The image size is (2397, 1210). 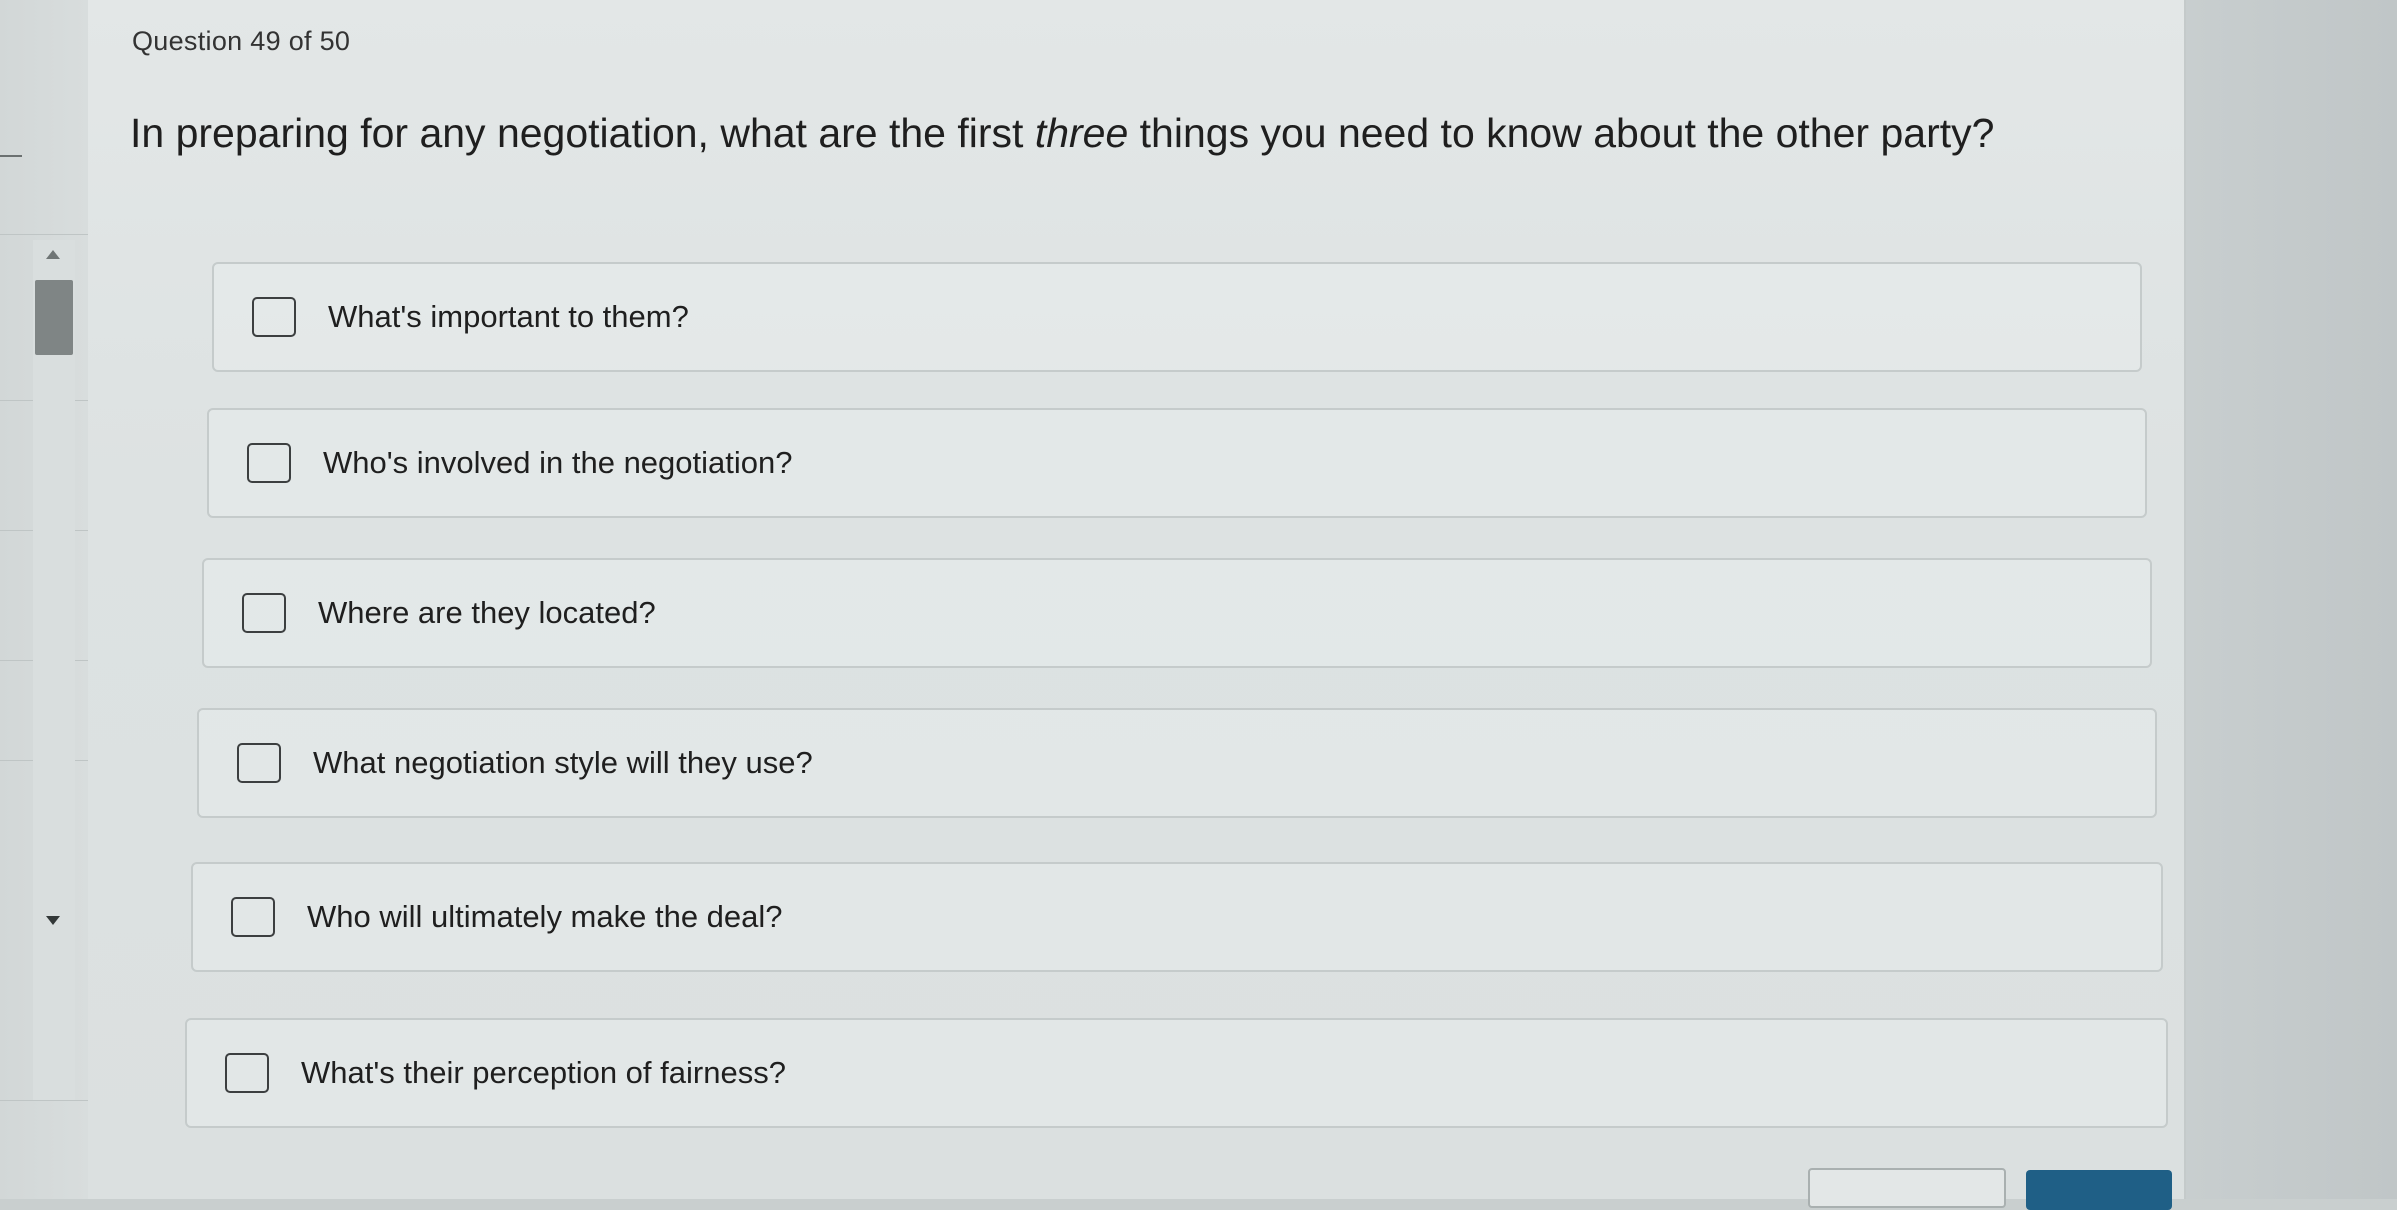 I want to click on option-label: Who will ultimately make the deal?, so click(x=545, y=916).